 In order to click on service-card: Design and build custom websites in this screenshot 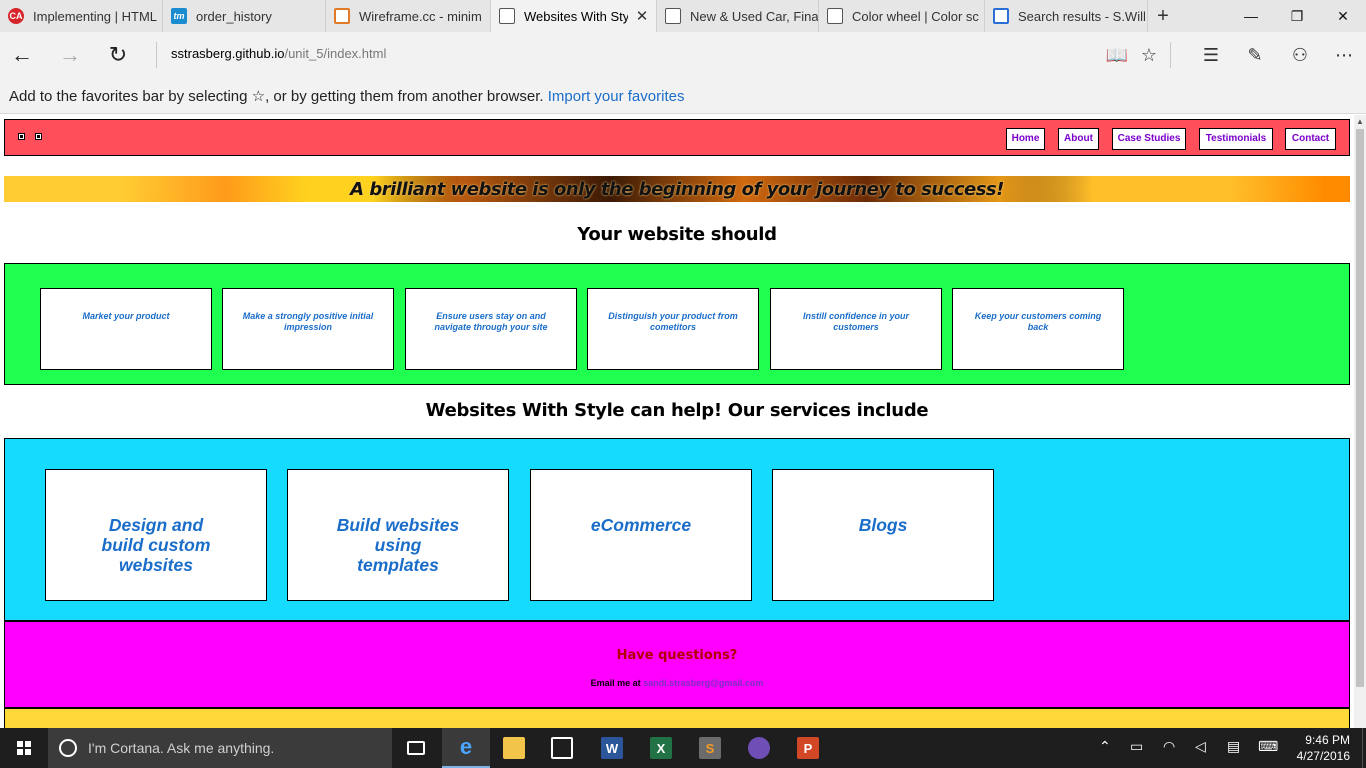, I will do `click(156, 535)`.